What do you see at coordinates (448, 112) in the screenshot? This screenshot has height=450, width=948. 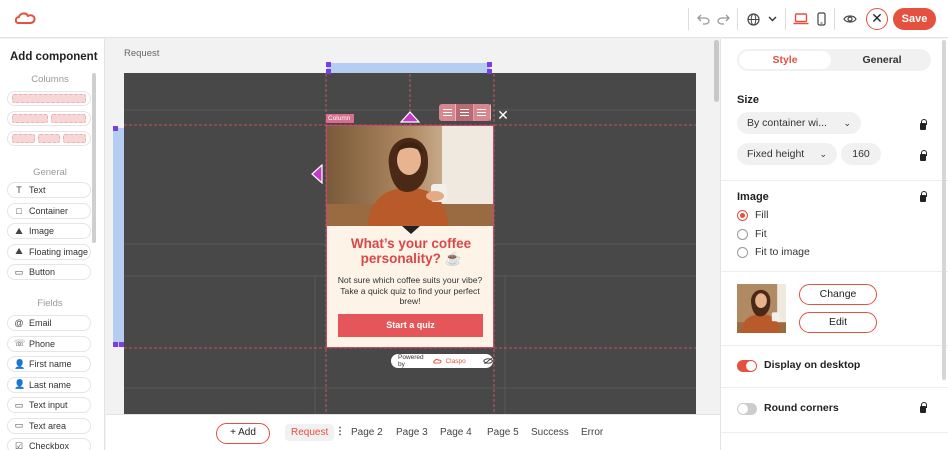 I see `align-left-icon` at bounding box center [448, 112].